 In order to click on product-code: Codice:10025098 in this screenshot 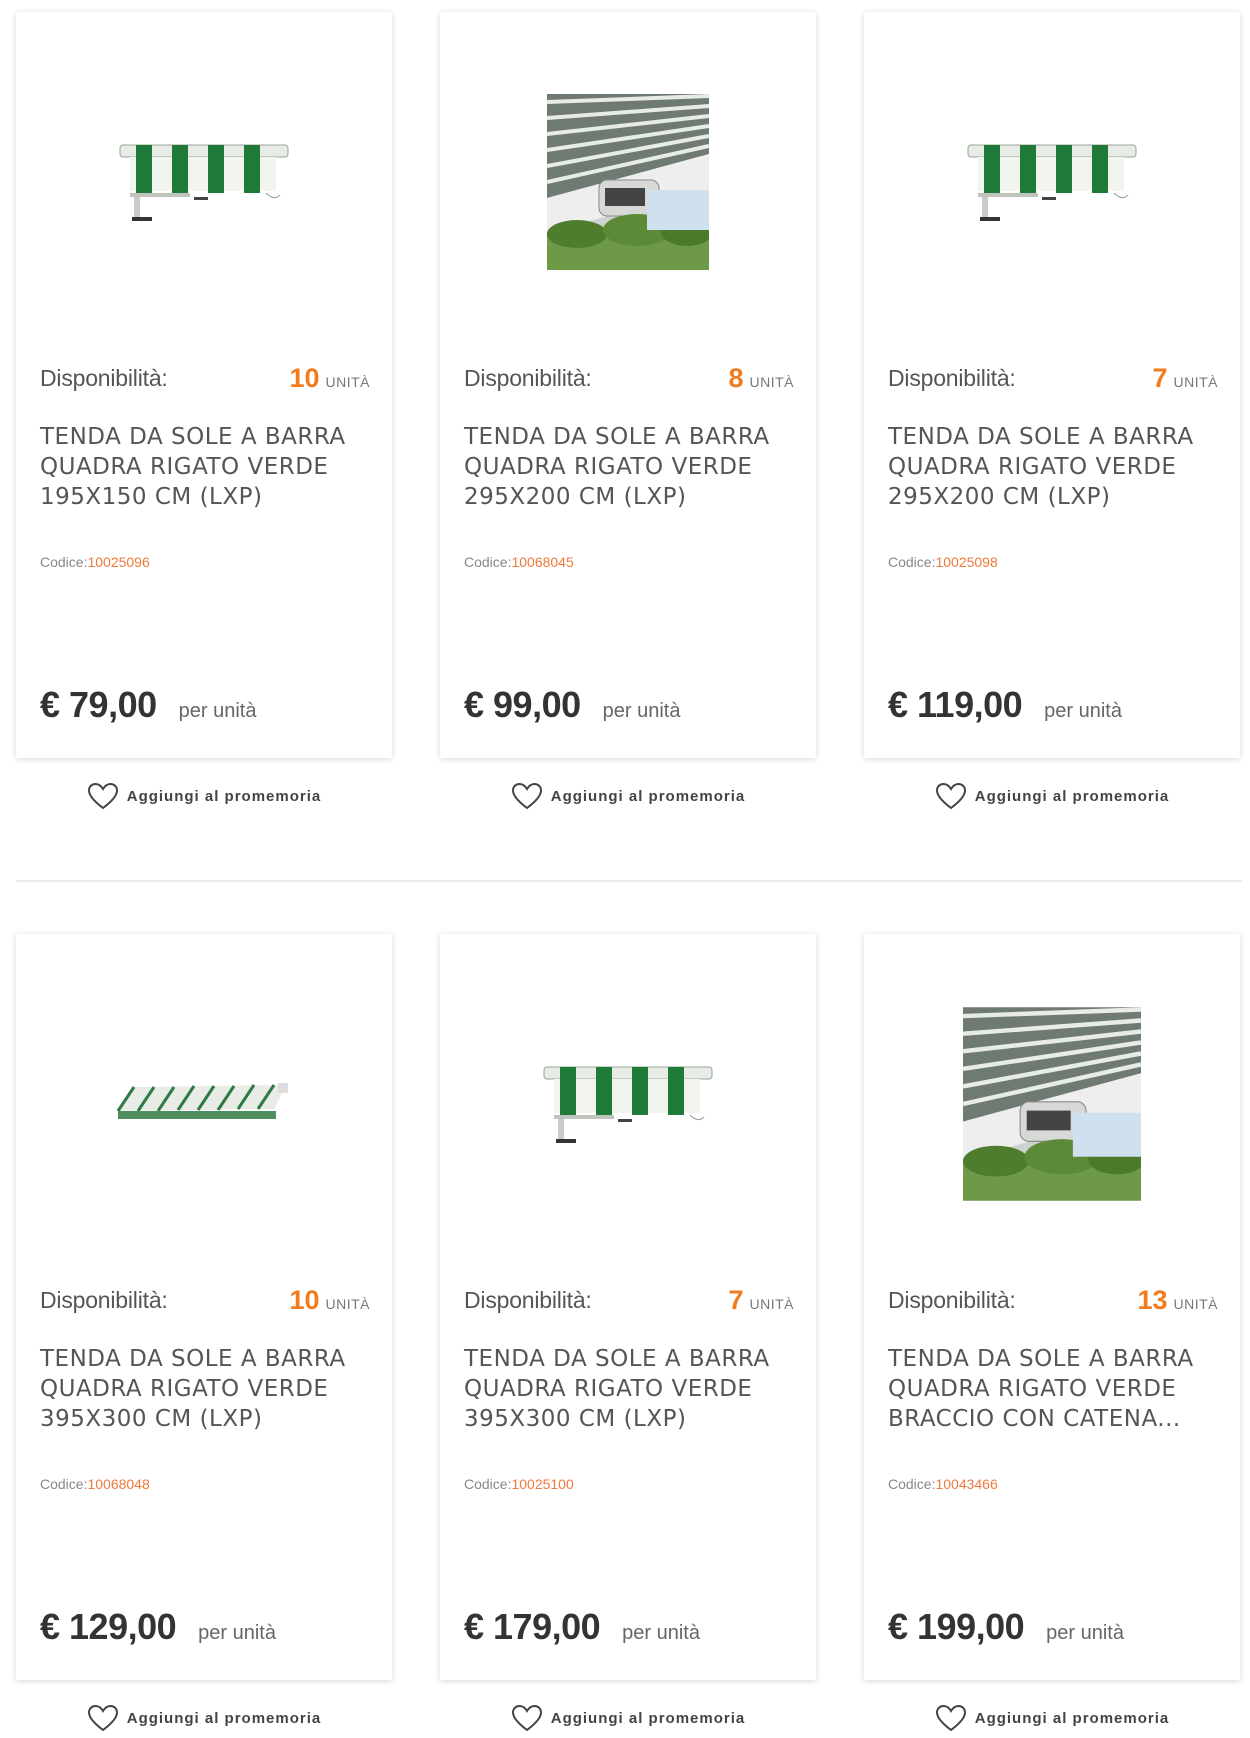, I will do `click(943, 562)`.